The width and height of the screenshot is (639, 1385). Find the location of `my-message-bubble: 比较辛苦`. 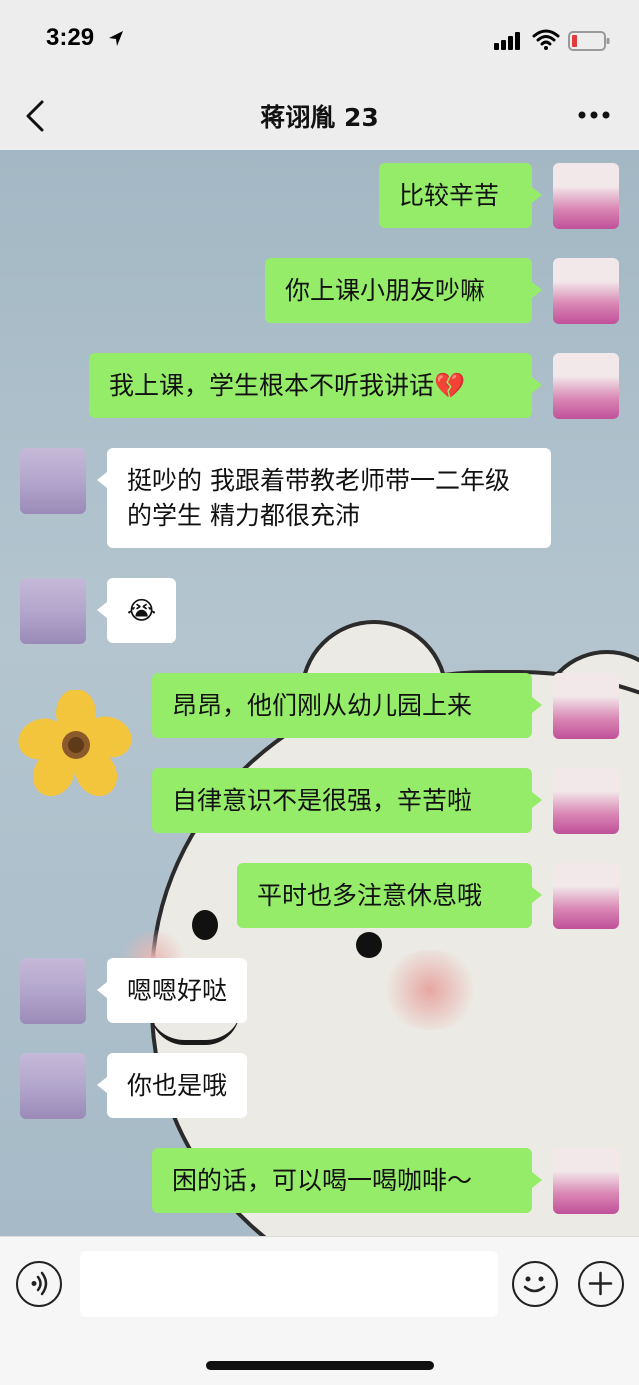

my-message-bubble: 比较辛苦 is located at coordinates (460, 195).